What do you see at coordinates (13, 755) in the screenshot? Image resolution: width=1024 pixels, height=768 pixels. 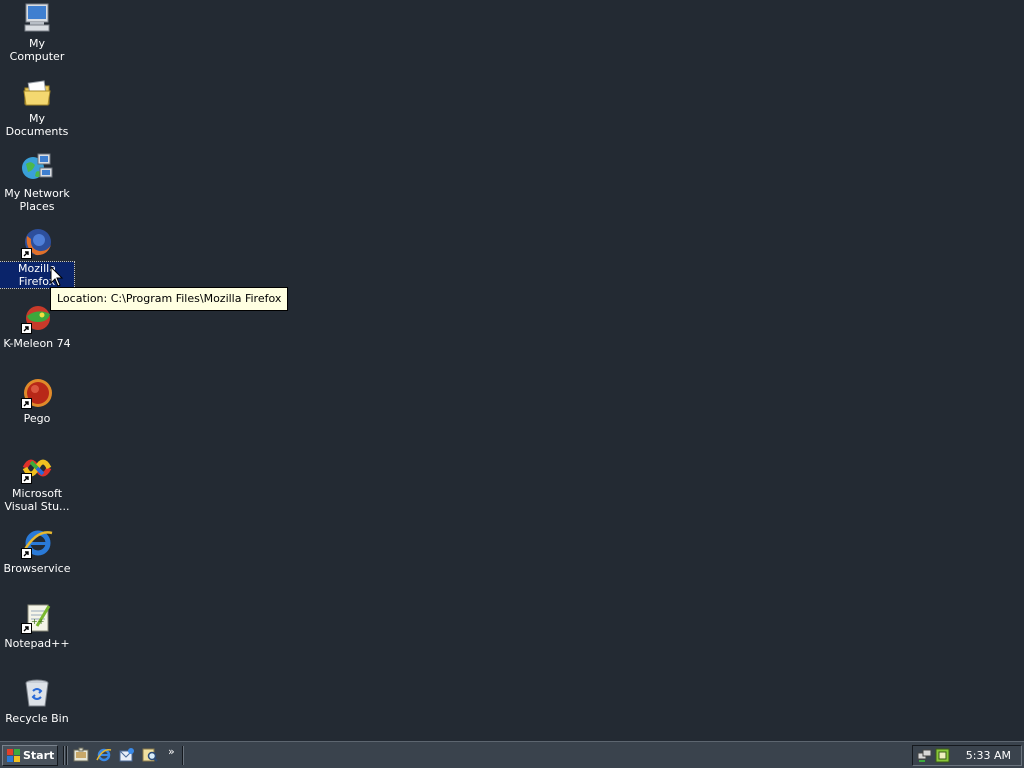 I see `windows-flag-icon` at bounding box center [13, 755].